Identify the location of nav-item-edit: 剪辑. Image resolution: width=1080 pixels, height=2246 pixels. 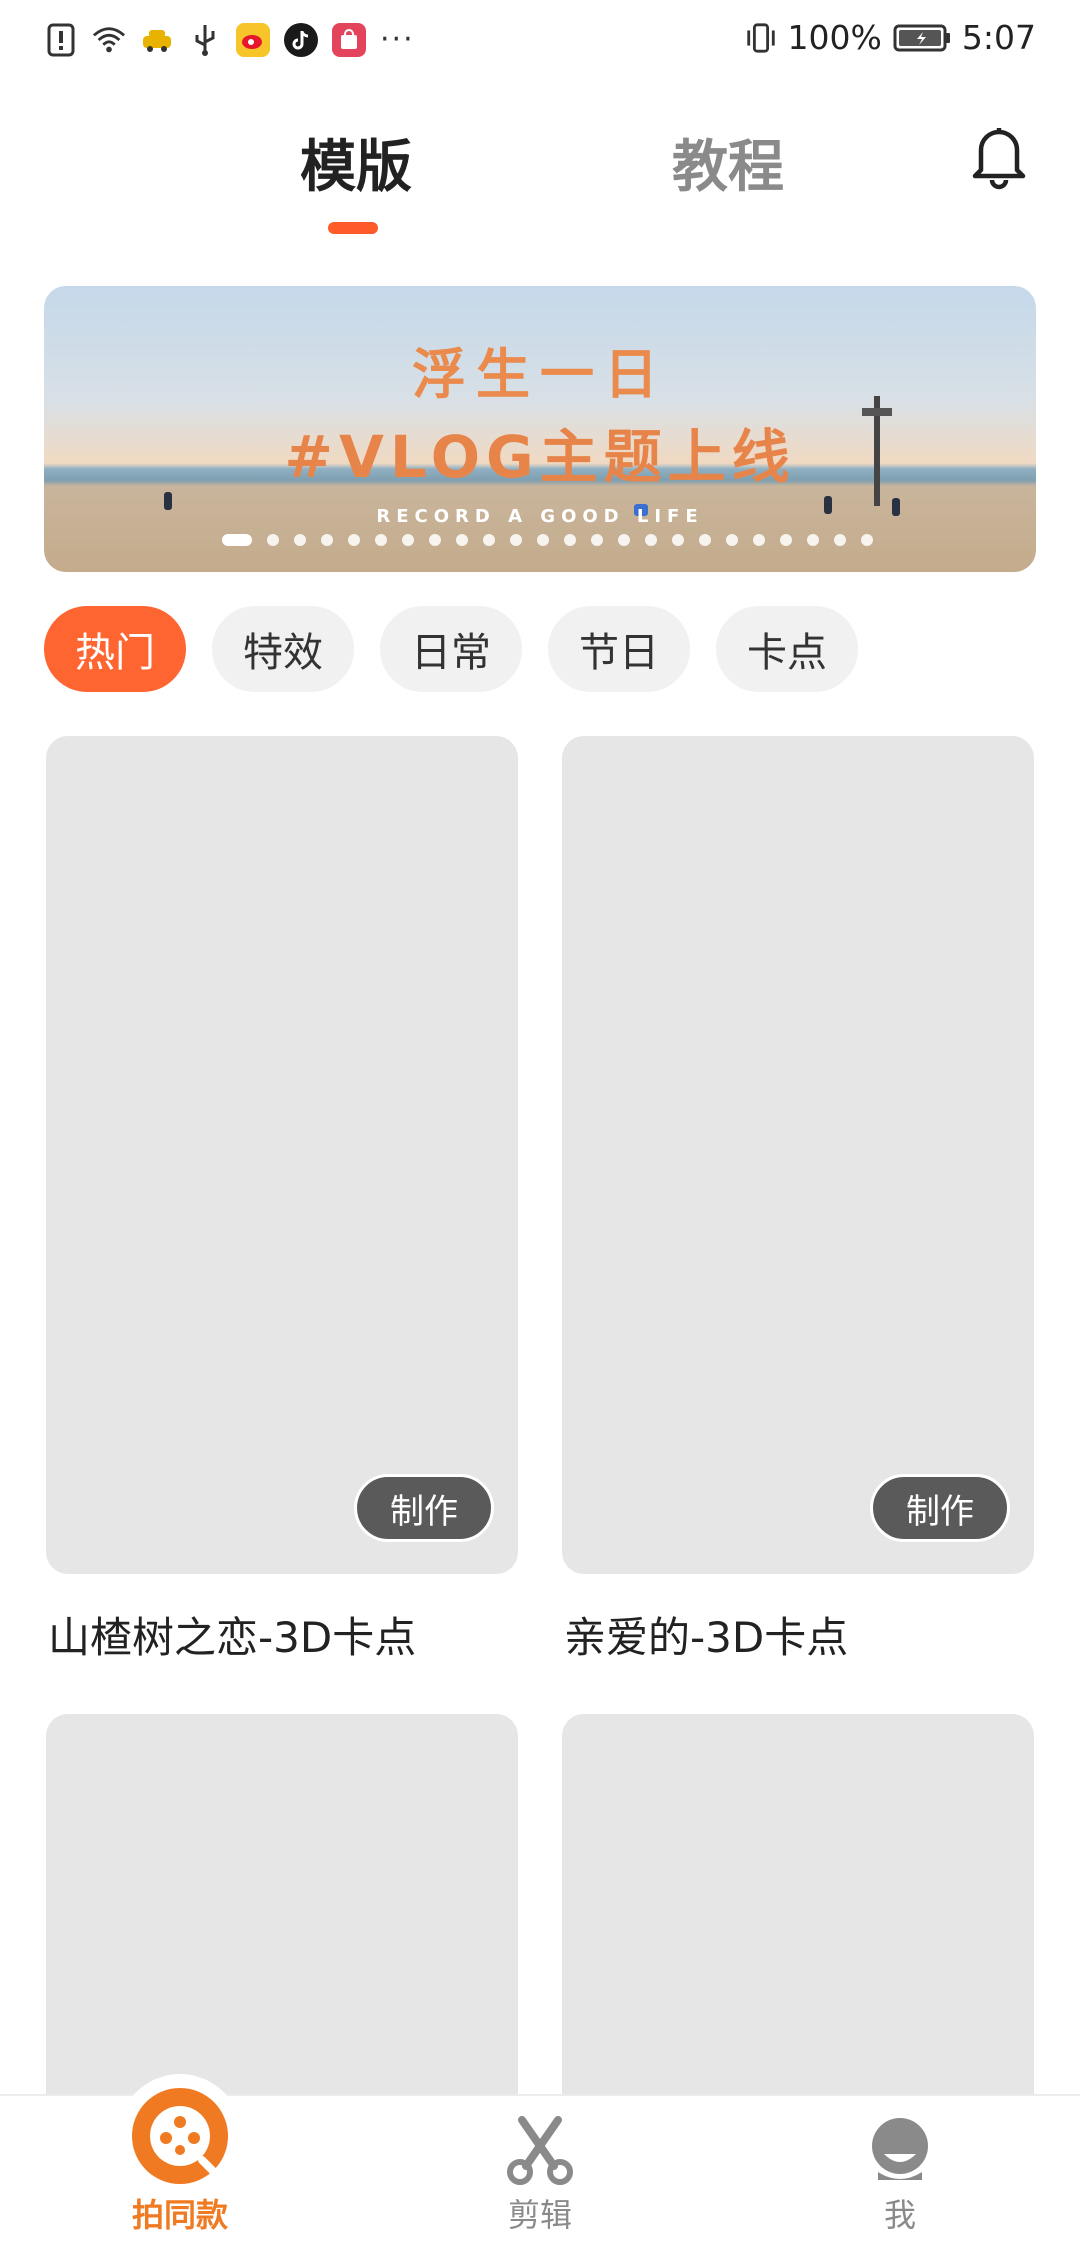
(540, 2171).